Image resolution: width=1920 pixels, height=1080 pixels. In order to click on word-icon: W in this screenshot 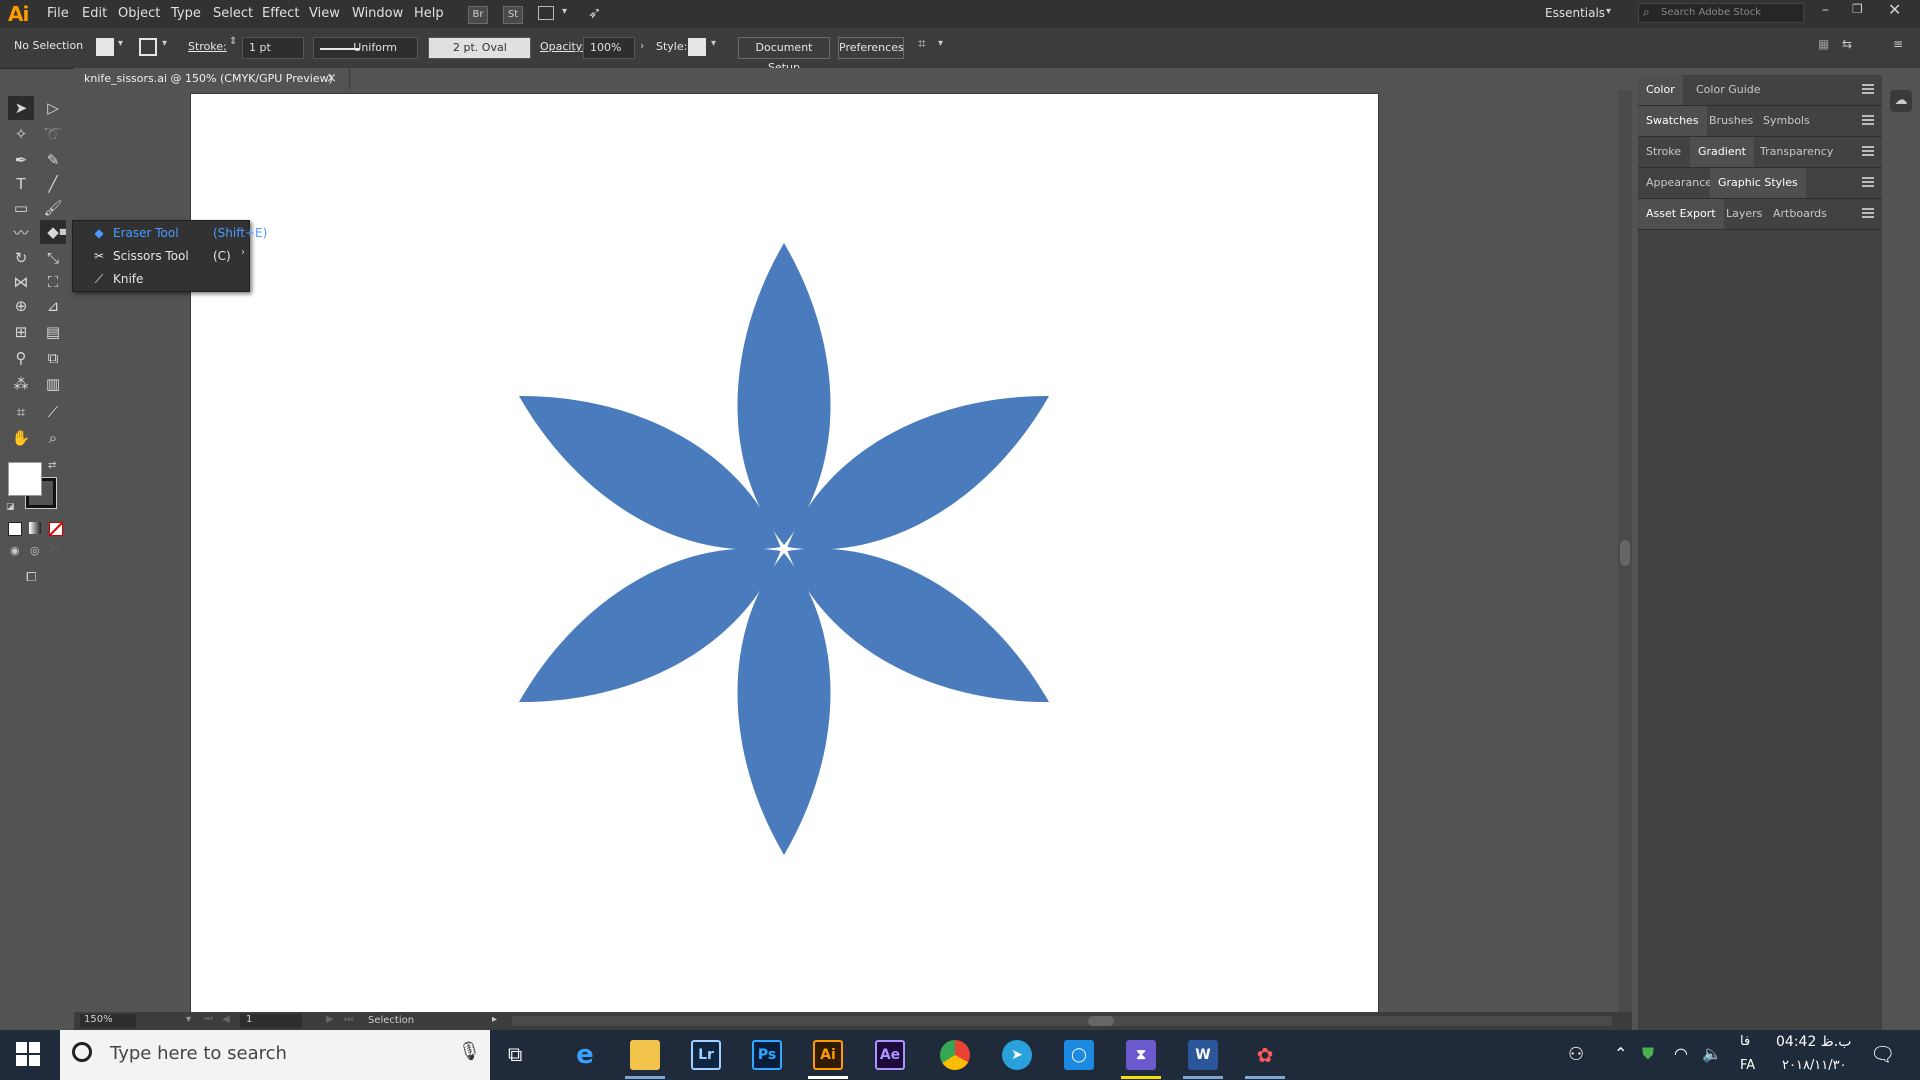, I will do `click(1203, 1055)`.